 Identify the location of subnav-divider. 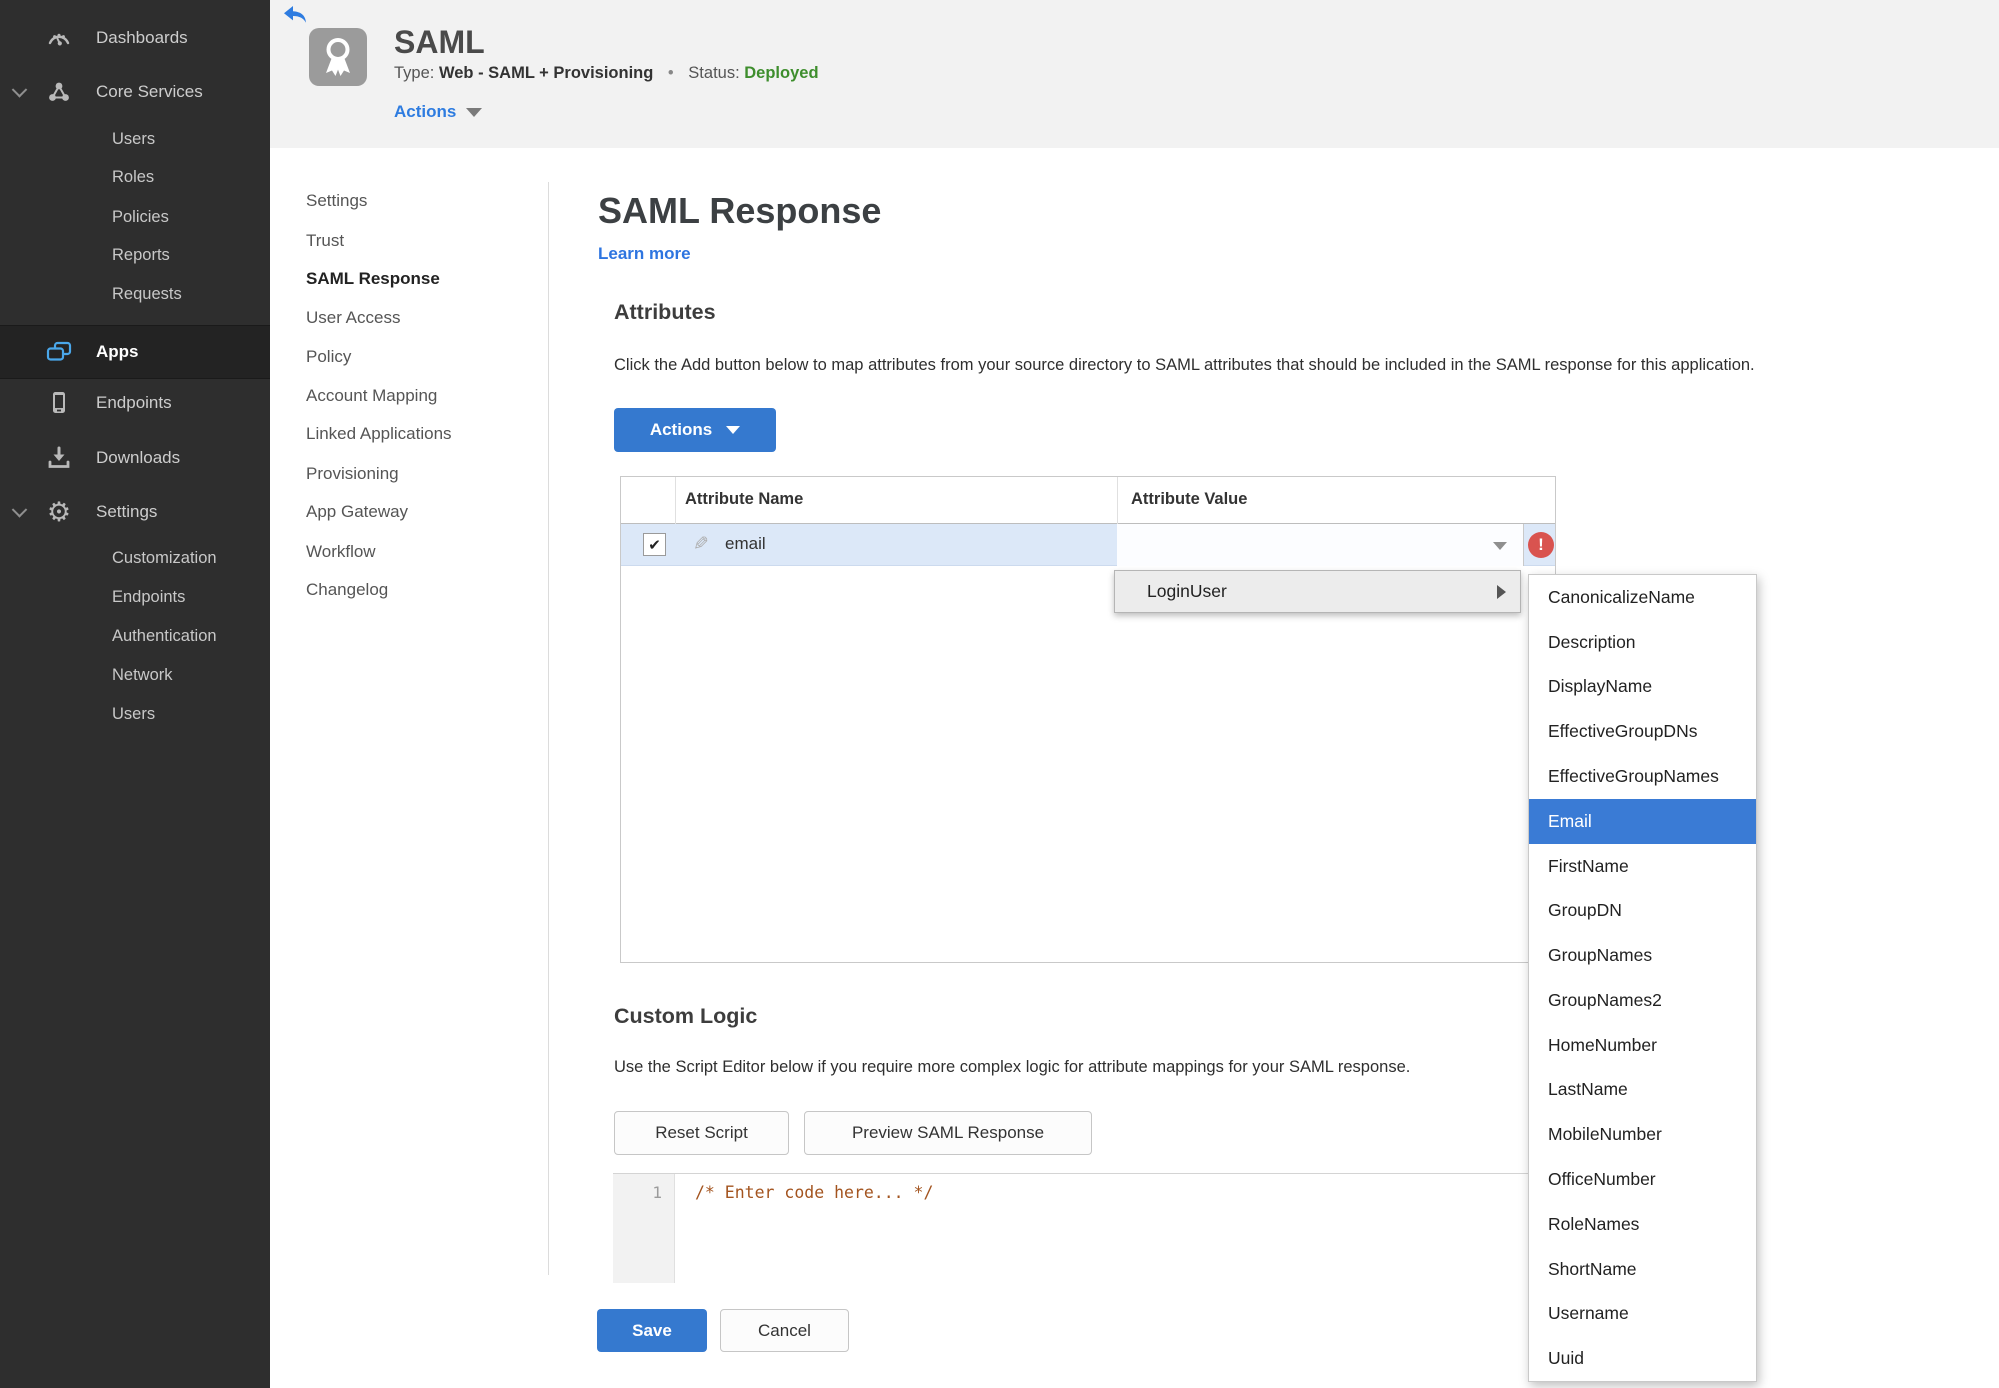
(548, 728).